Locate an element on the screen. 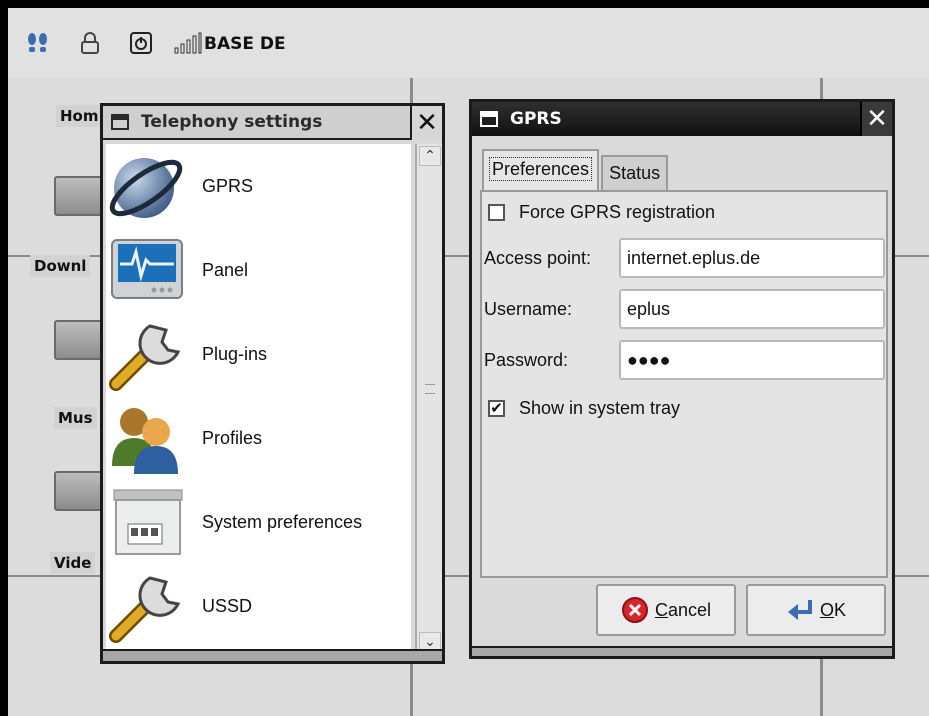 Image resolution: width=929 pixels, height=716 pixels. username-label: Username: is located at coordinates (528, 309).